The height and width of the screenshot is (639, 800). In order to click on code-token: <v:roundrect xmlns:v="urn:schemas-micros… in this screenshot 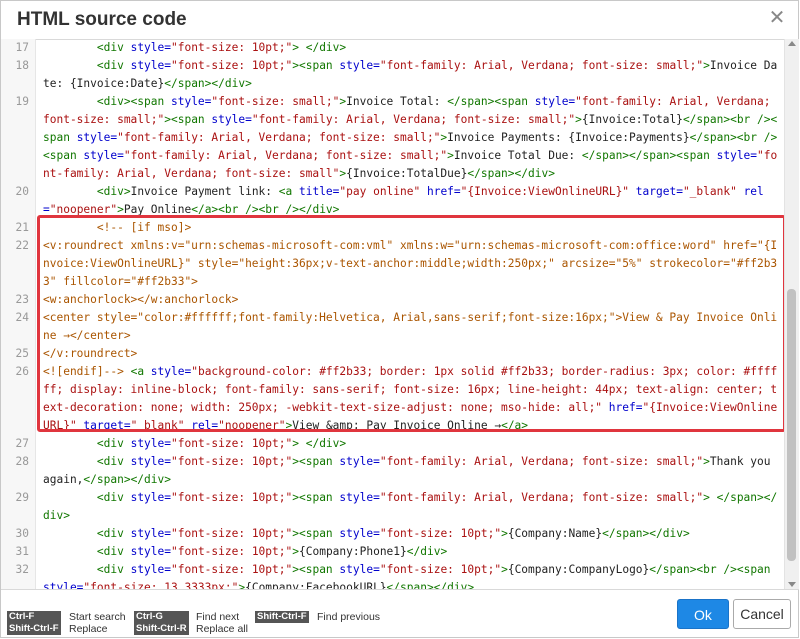, I will do `click(410, 263)`.